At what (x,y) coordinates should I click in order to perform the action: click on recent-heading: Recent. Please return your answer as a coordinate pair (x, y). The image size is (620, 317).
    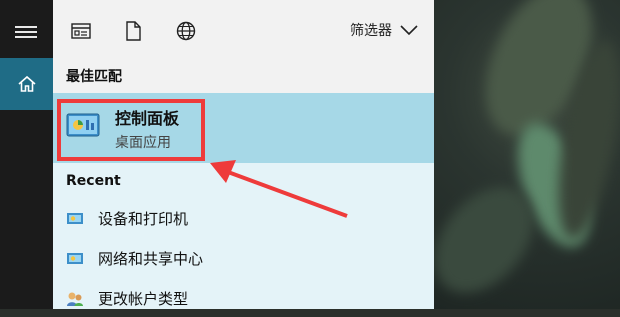
    Looking at the image, I should click on (93, 181).